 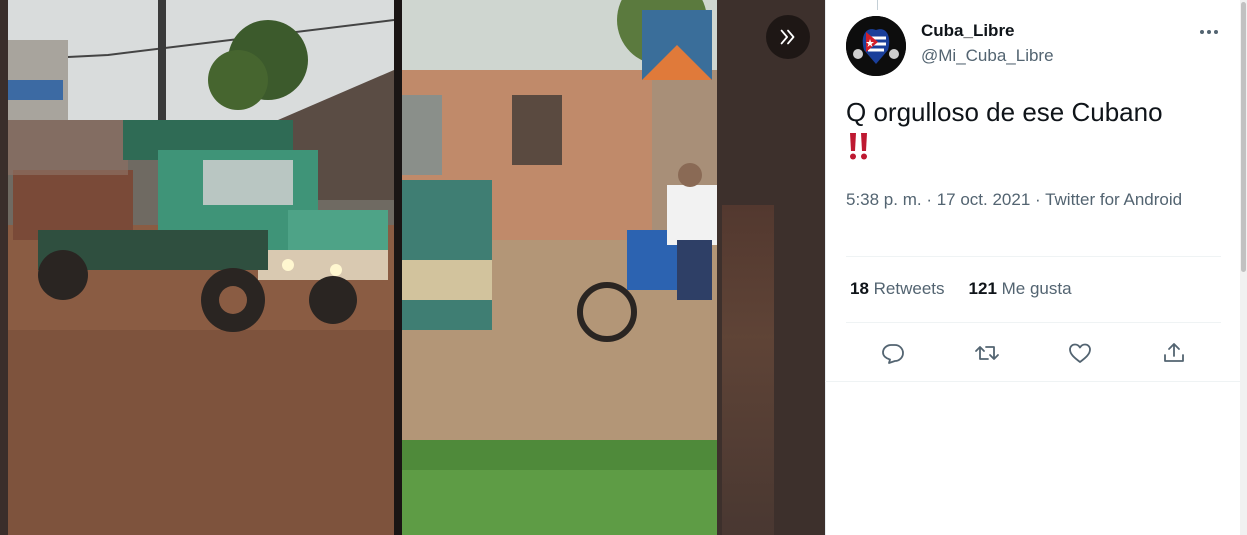 What do you see at coordinates (1243, 137) in the screenshot?
I see `scrollbar-thumb` at bounding box center [1243, 137].